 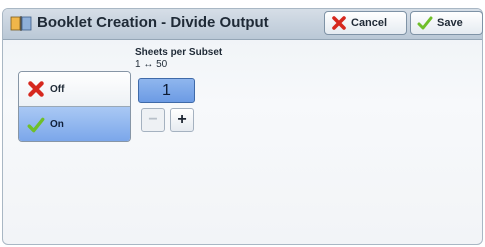 What do you see at coordinates (74, 124) in the screenshot?
I see `option-on-button: On` at bounding box center [74, 124].